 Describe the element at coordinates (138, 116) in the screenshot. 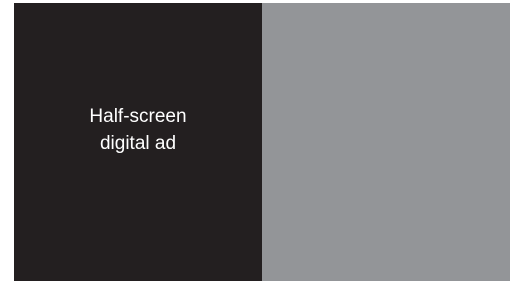

I see `ad-label-line-1: Half-screen` at that location.